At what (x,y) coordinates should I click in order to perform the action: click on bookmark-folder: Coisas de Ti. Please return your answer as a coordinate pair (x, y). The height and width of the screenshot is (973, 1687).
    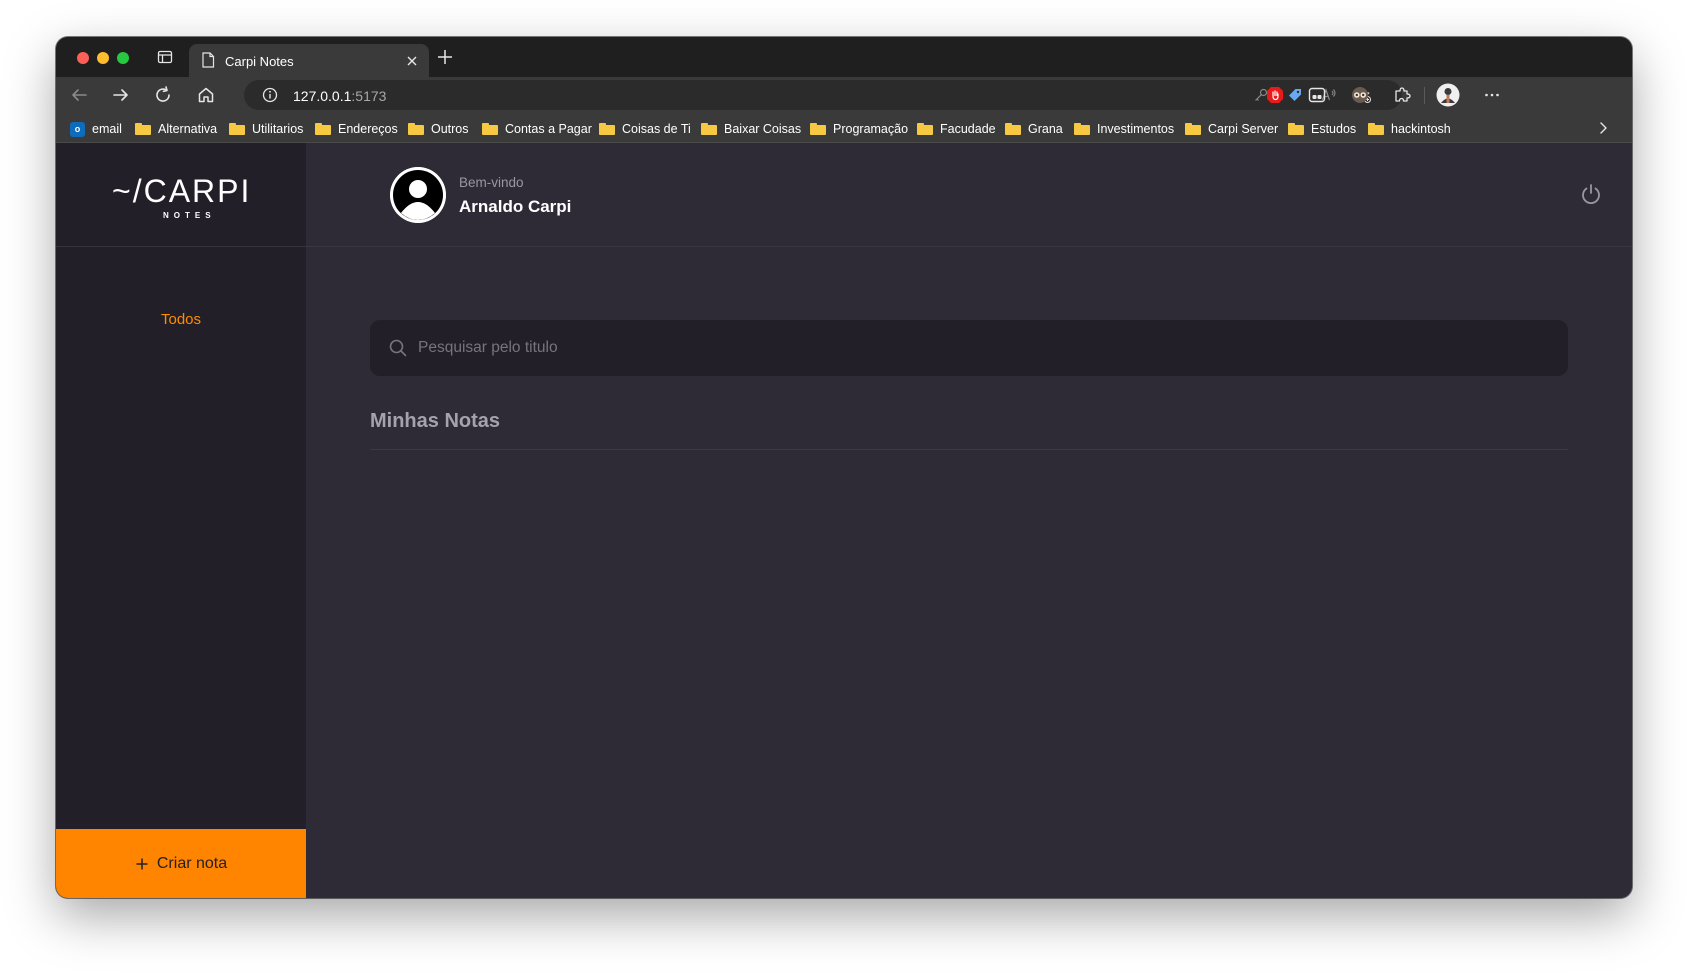
    Looking at the image, I should click on (645, 129).